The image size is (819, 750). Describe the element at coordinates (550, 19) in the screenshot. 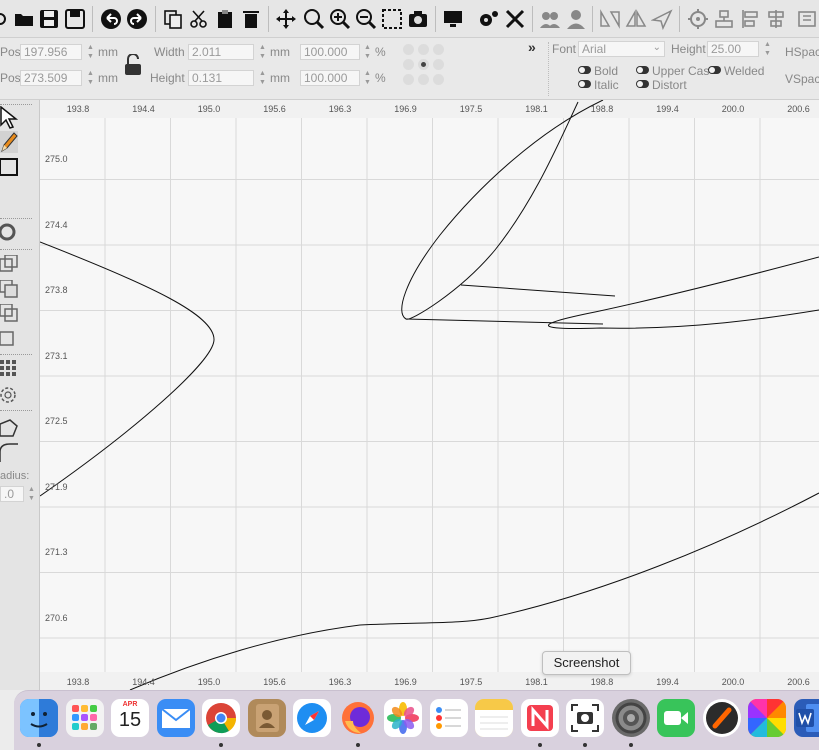

I see `users-icon` at that location.